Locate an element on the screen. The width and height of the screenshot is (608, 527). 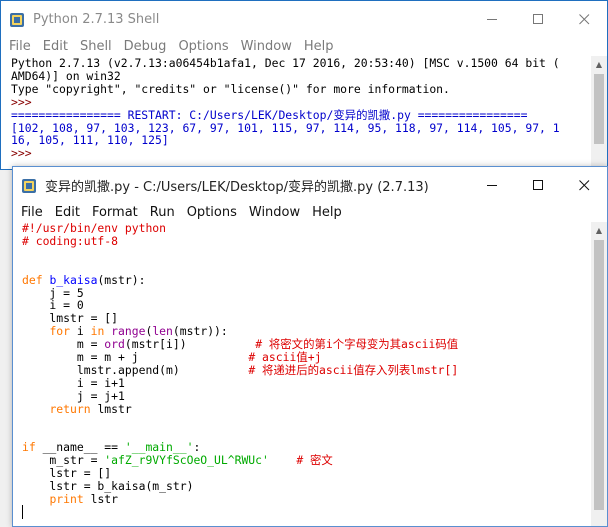
code-line: def b_kaisa(mstr): is located at coordinates (84, 279).